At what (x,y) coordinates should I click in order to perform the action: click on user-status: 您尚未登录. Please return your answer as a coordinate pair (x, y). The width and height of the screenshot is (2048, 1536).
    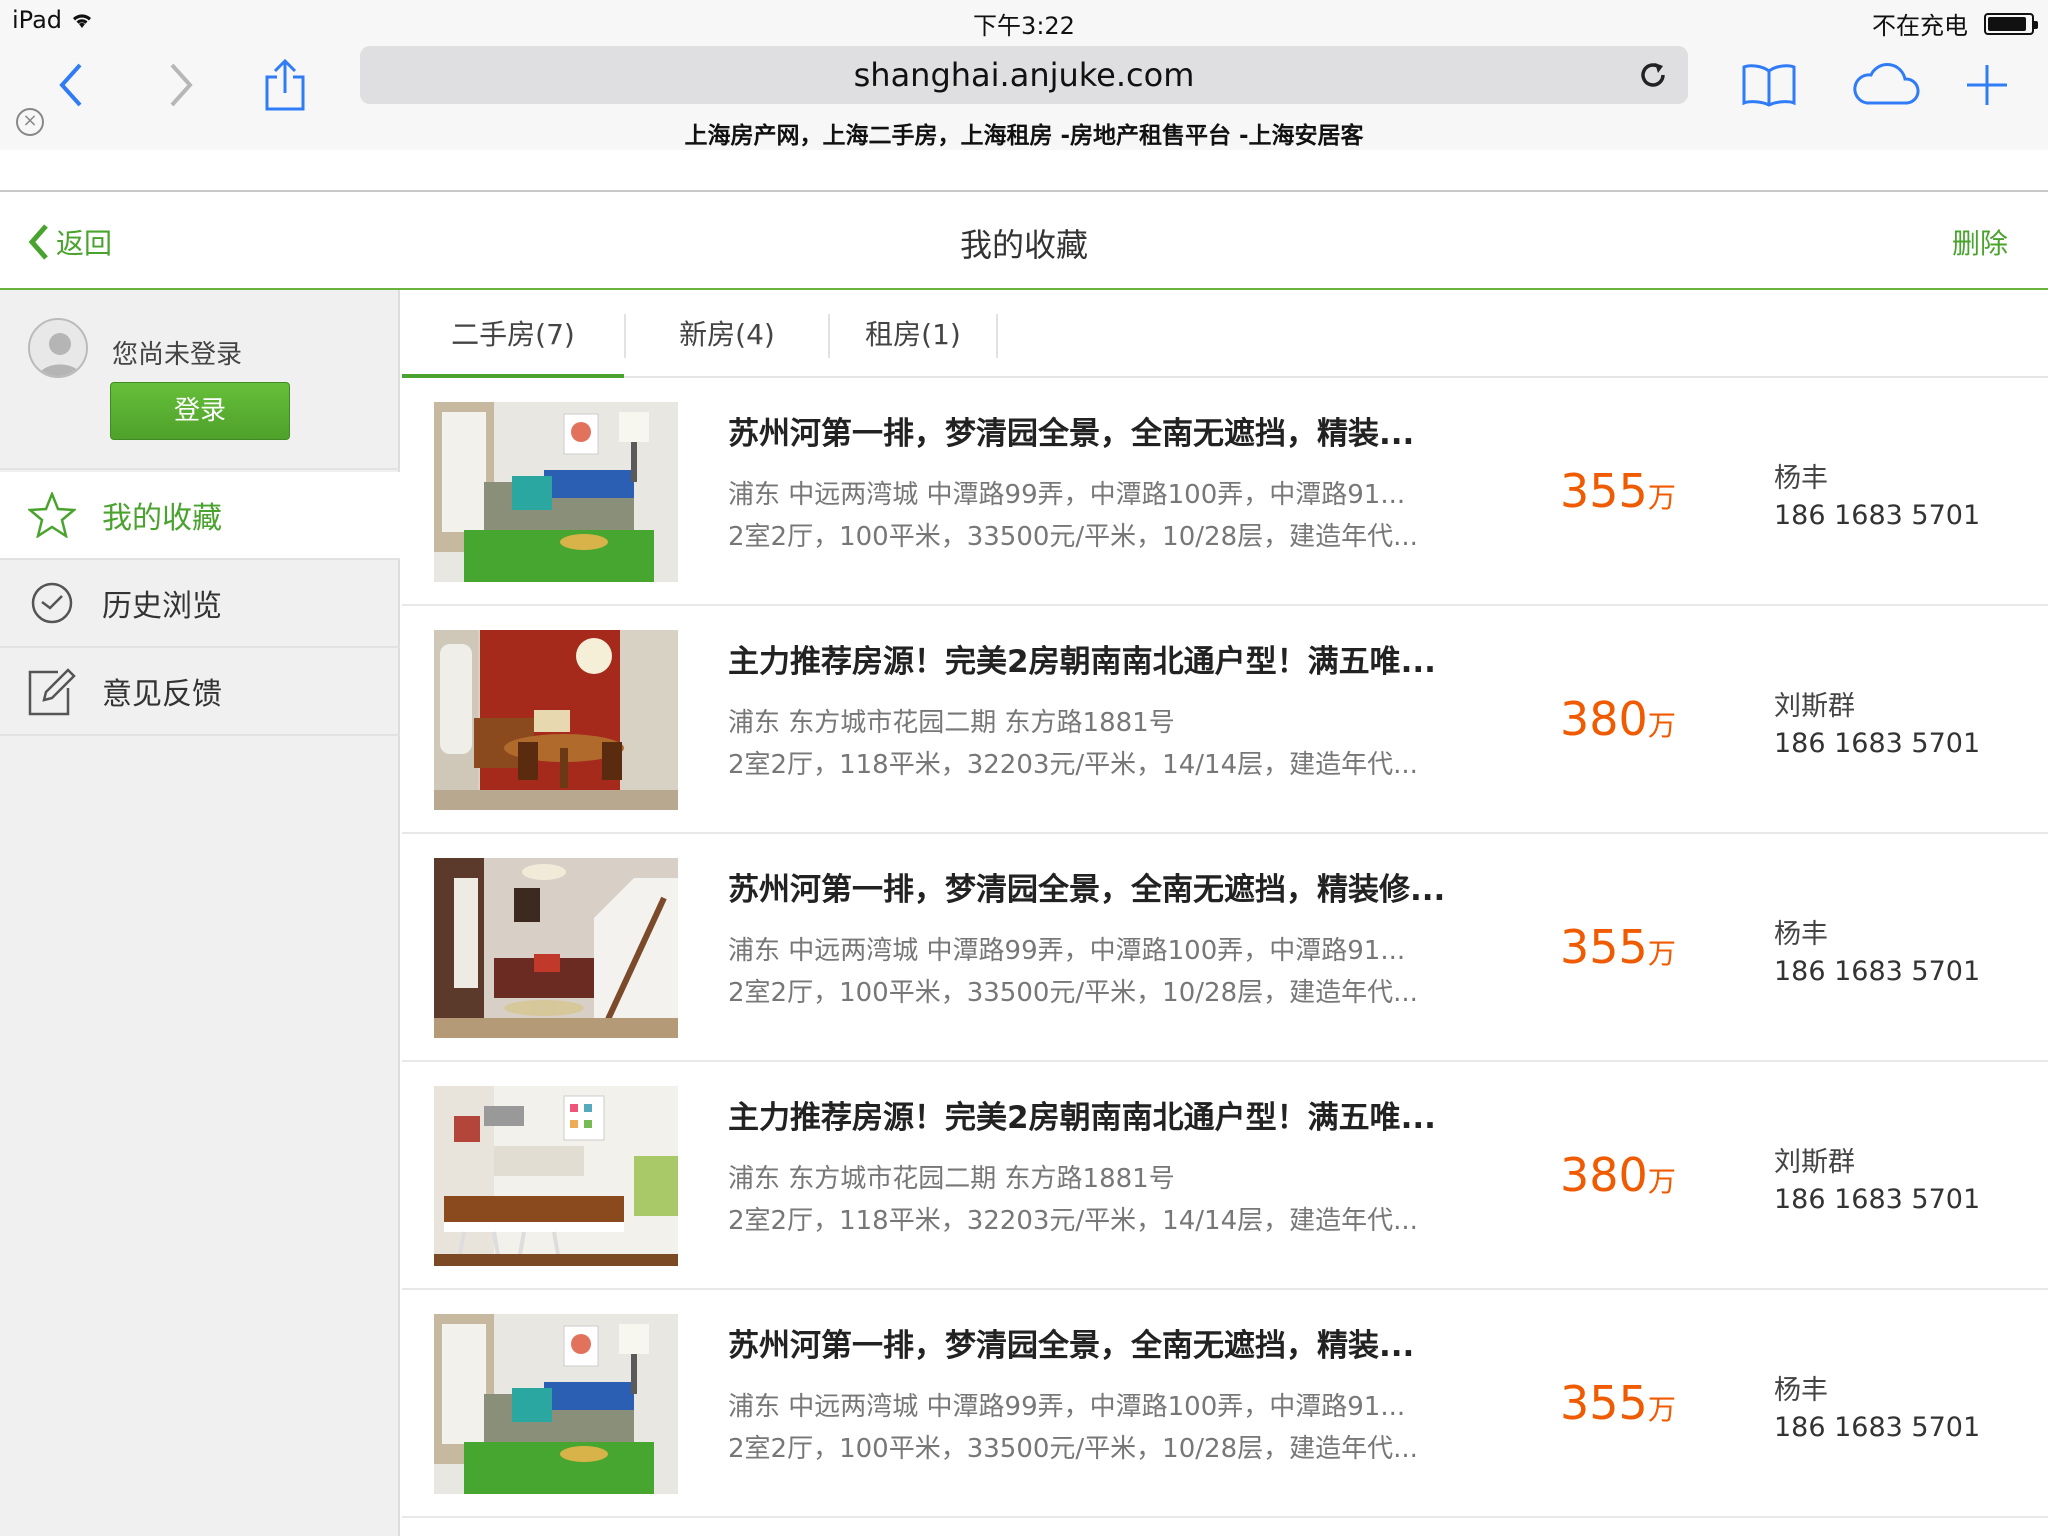
    Looking at the image, I should click on (177, 355).